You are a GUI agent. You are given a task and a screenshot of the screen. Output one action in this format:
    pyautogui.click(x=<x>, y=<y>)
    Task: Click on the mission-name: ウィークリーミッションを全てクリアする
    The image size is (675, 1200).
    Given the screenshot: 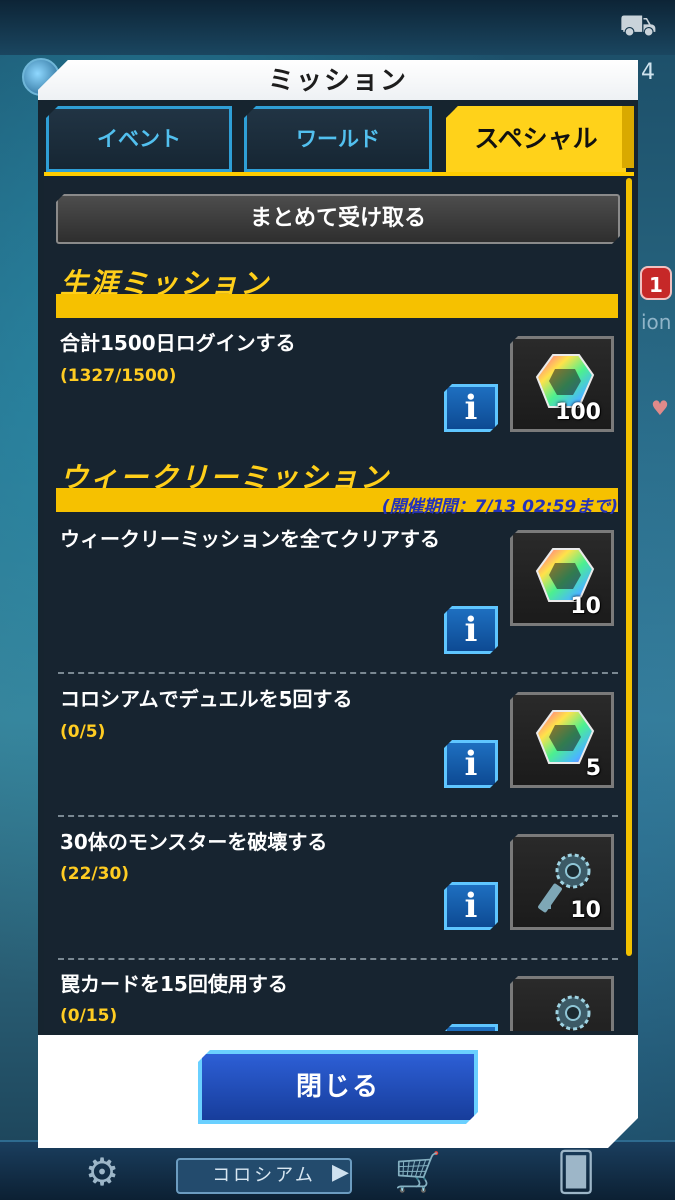 What is the action you would take?
    pyautogui.click(x=250, y=539)
    